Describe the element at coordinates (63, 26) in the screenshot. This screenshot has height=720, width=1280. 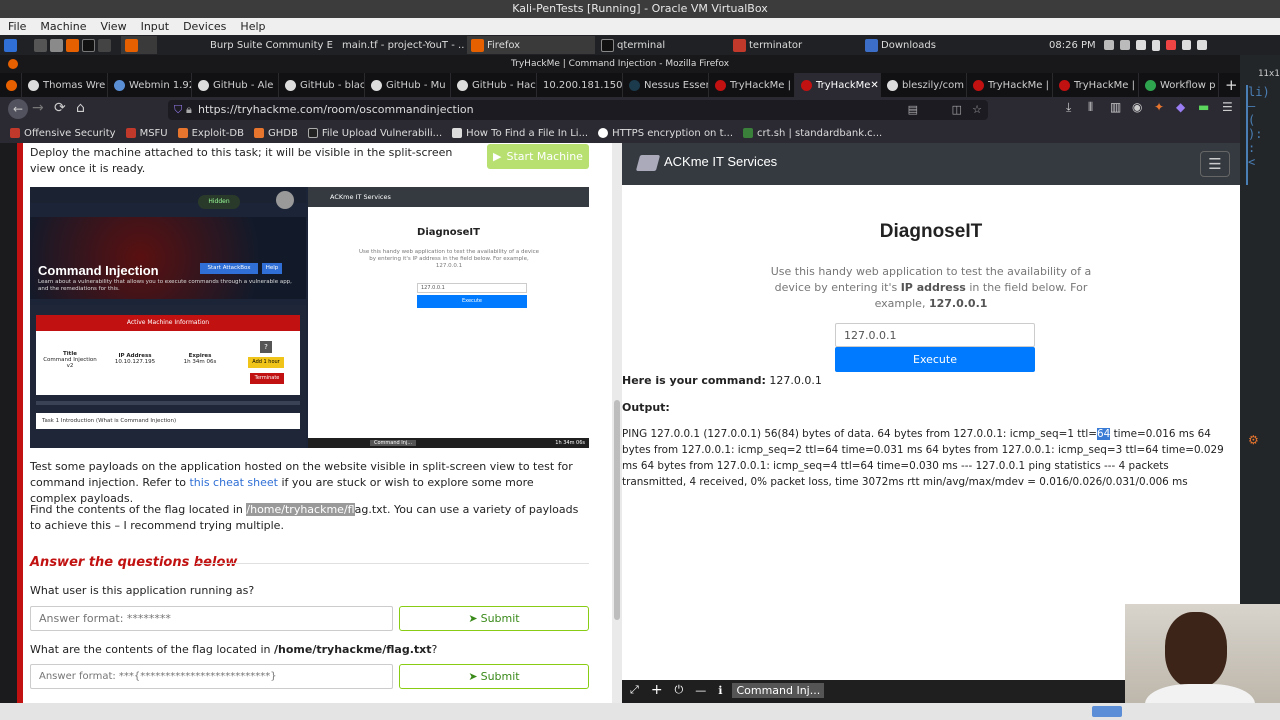
I see `menu-machine: Machine` at that location.